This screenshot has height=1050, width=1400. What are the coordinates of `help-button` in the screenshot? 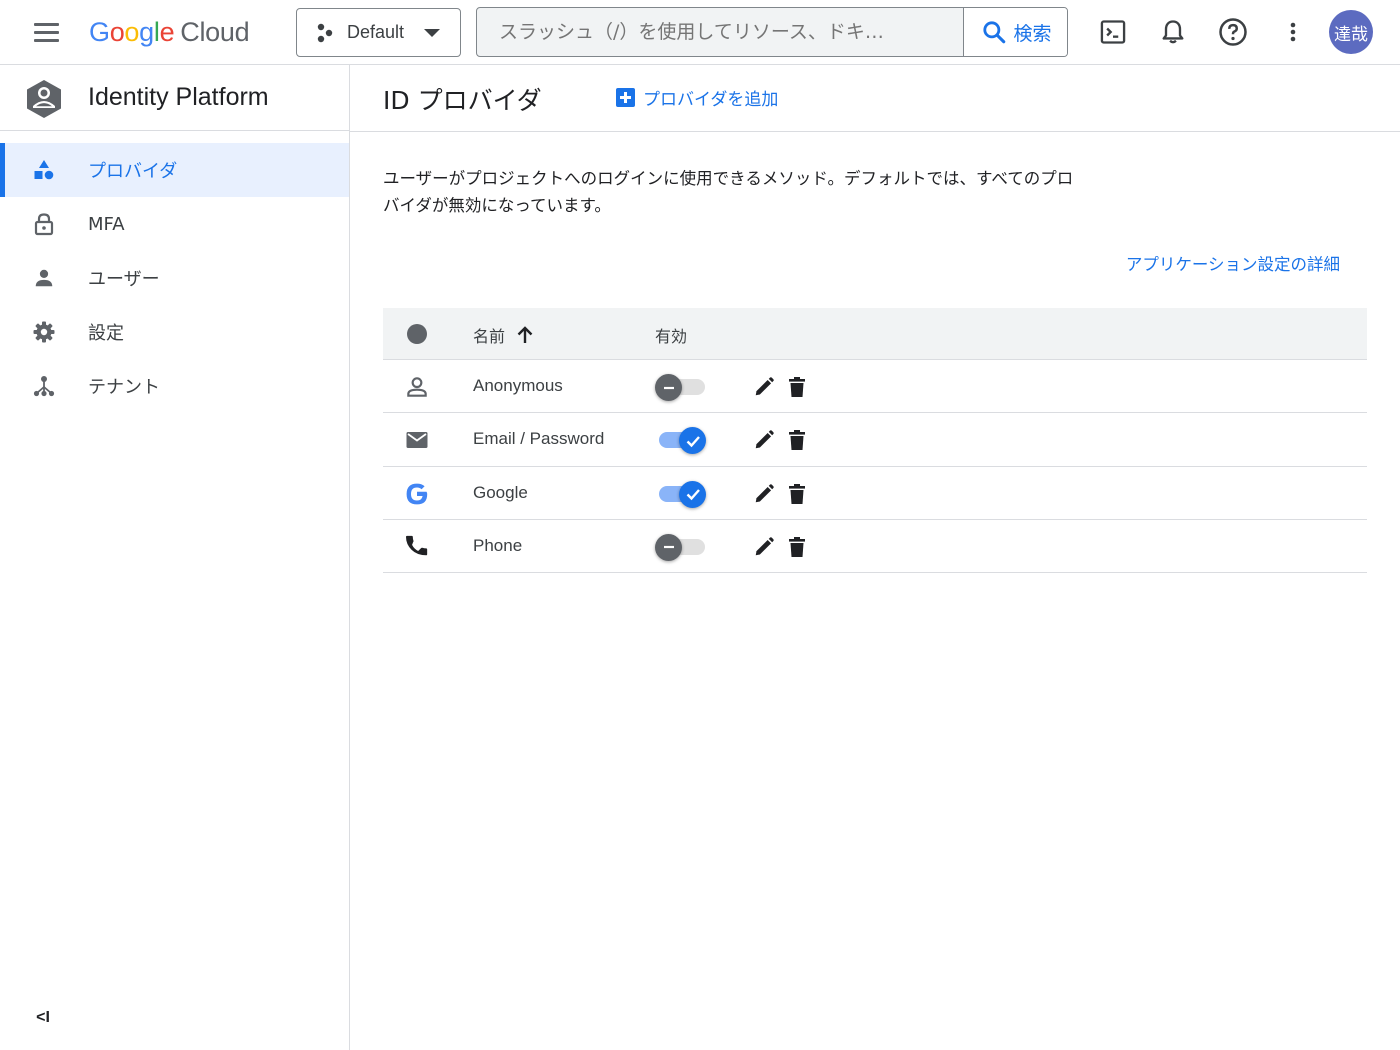 It's located at (1233, 32).